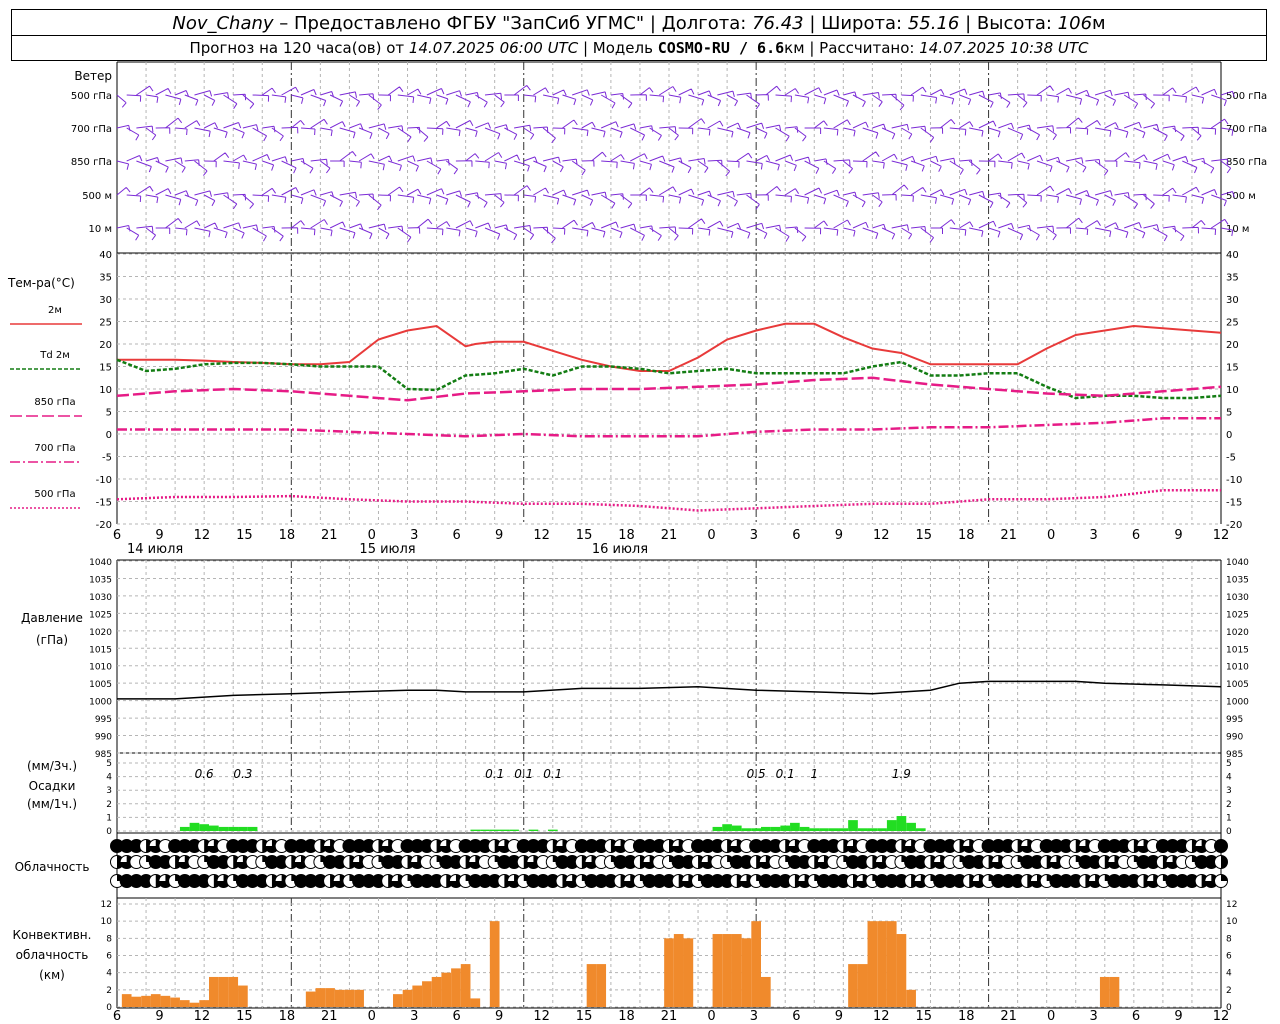 The width and height of the screenshot is (1280, 1024). I want to click on convective-y-tick-right: 2, so click(1229, 991).